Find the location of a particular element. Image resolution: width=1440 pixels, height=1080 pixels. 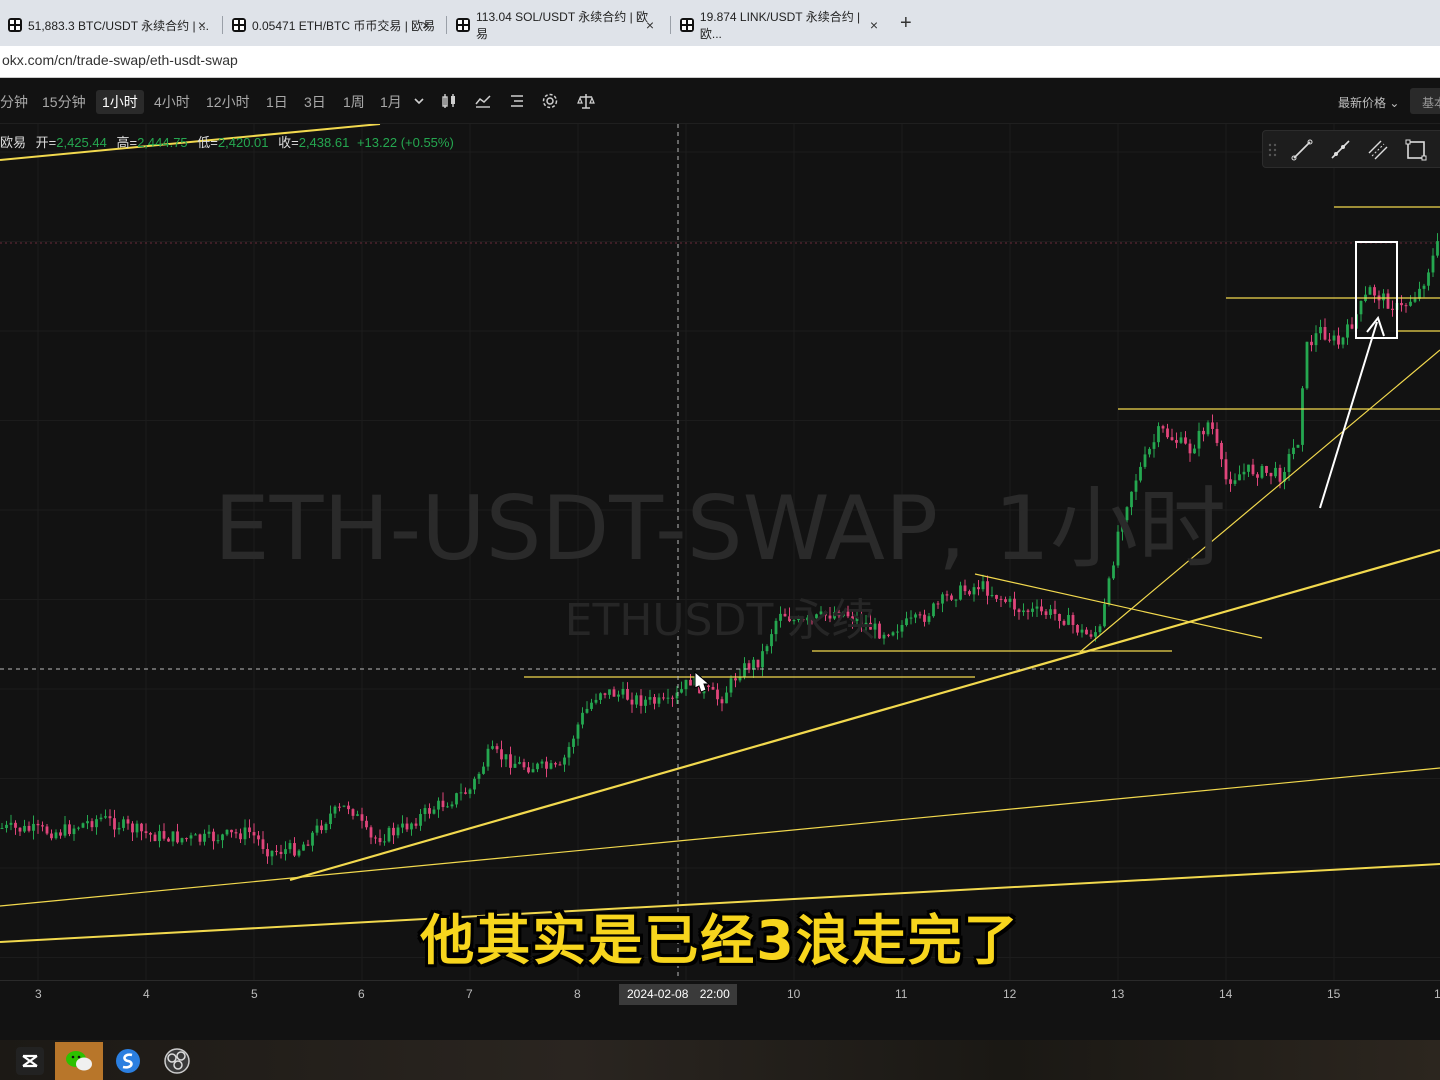

rectangle-icon is located at coordinates (1416, 150).